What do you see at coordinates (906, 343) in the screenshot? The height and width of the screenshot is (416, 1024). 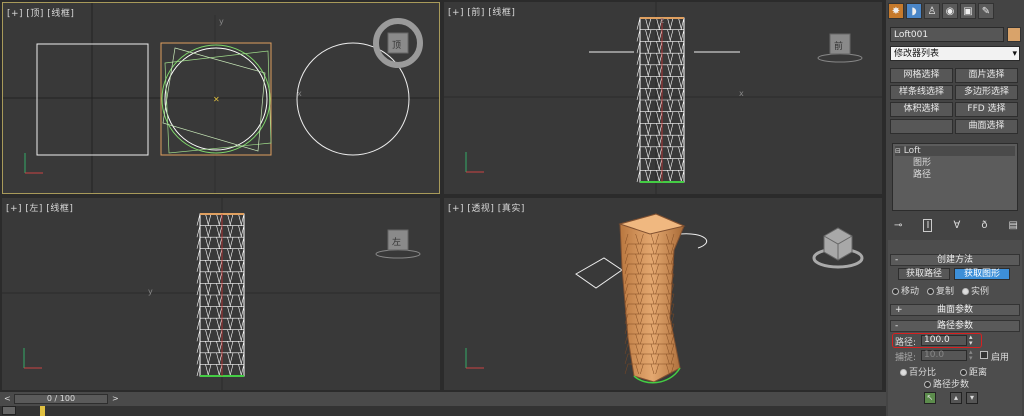 I see `path-label: 路径:` at bounding box center [906, 343].